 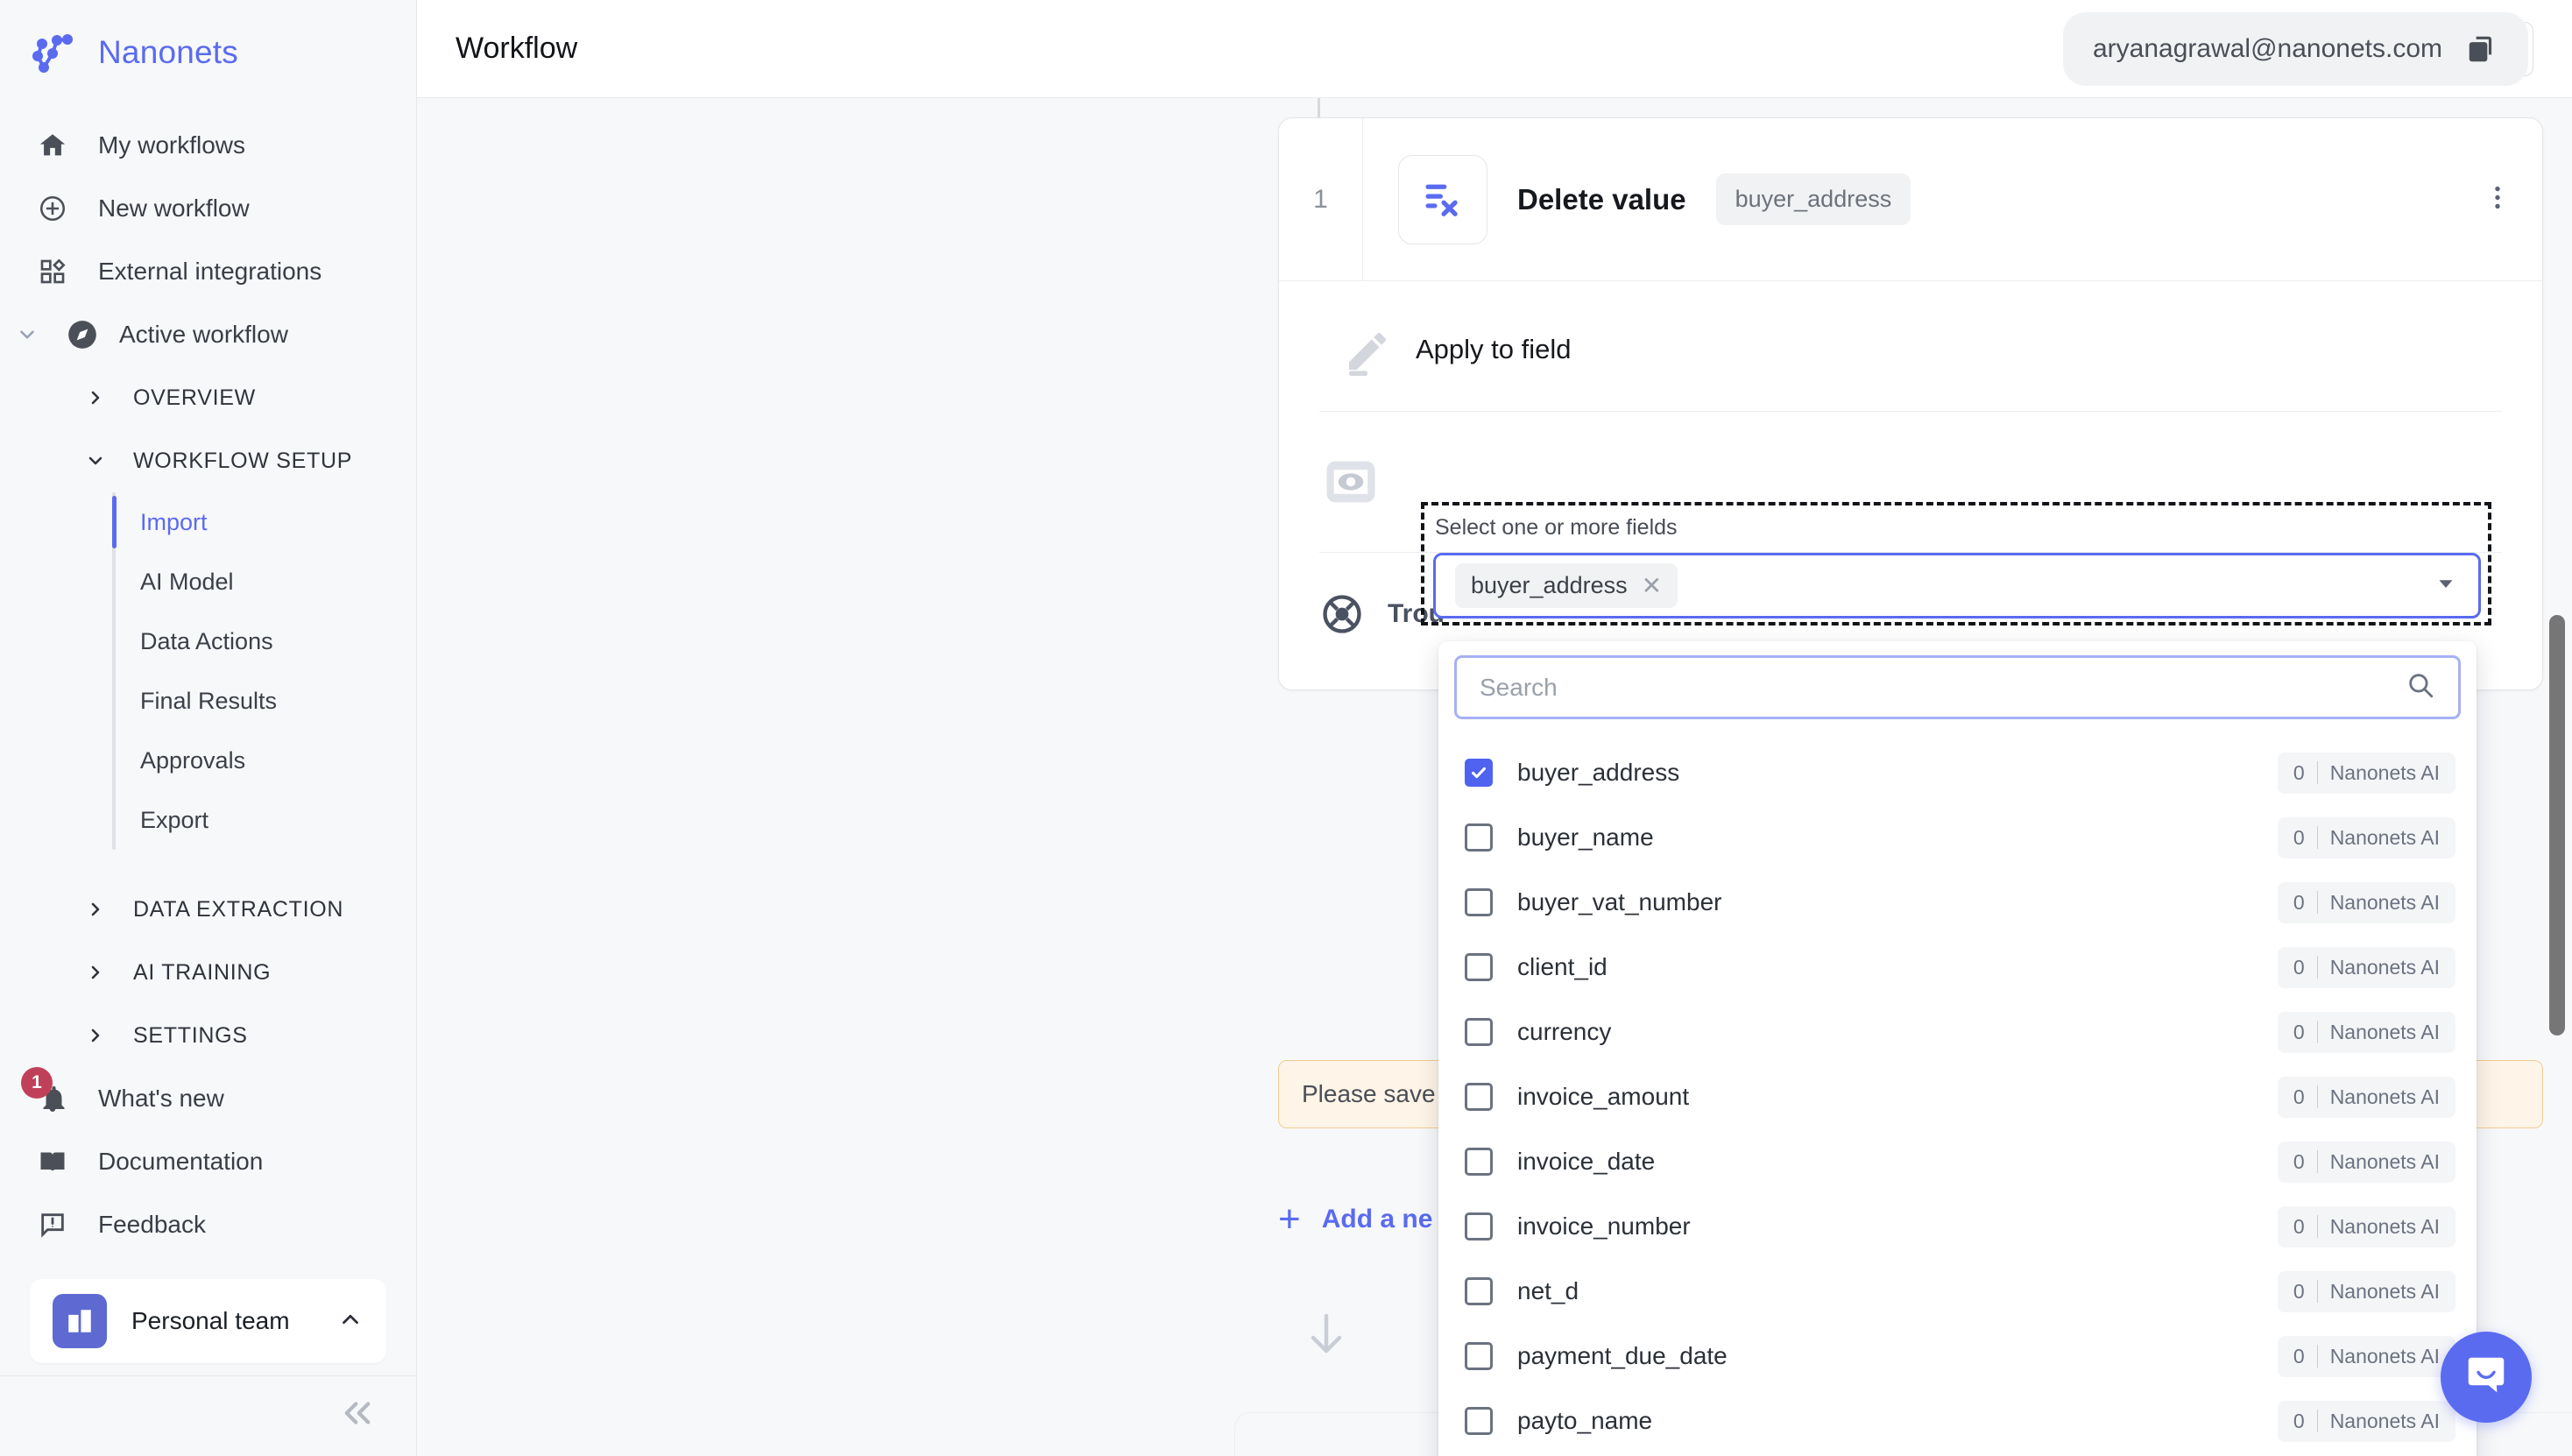 I want to click on sidebar-item-documentation: Documentation, so click(x=208, y=1161).